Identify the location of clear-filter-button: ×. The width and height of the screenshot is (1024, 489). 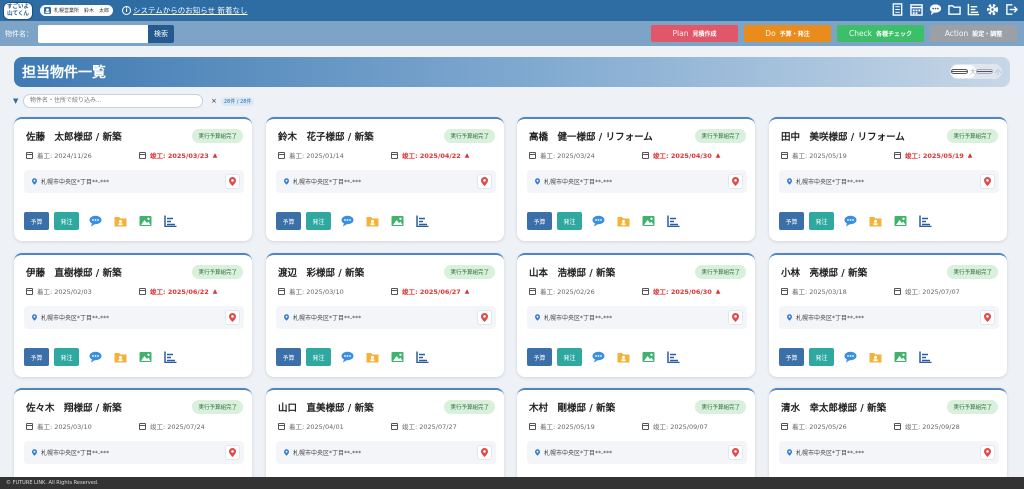
(214, 101).